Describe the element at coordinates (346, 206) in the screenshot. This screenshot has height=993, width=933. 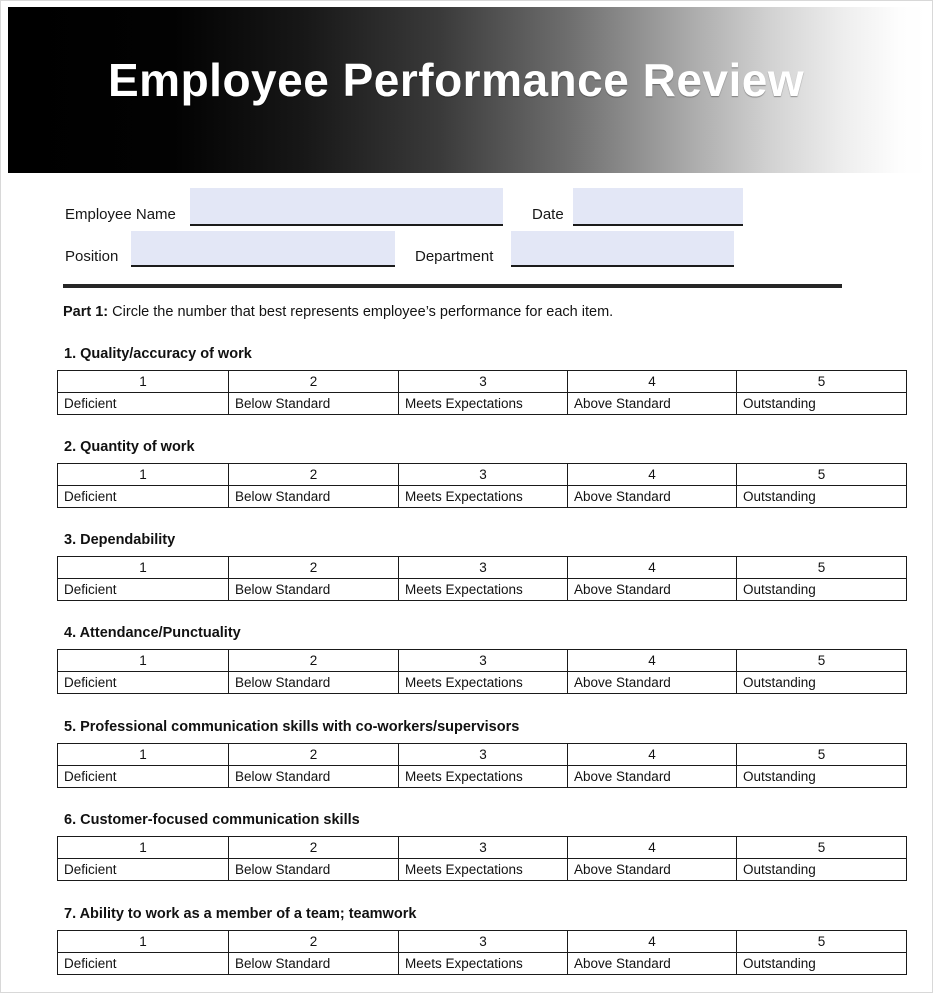
I see `employee-name-input` at that location.